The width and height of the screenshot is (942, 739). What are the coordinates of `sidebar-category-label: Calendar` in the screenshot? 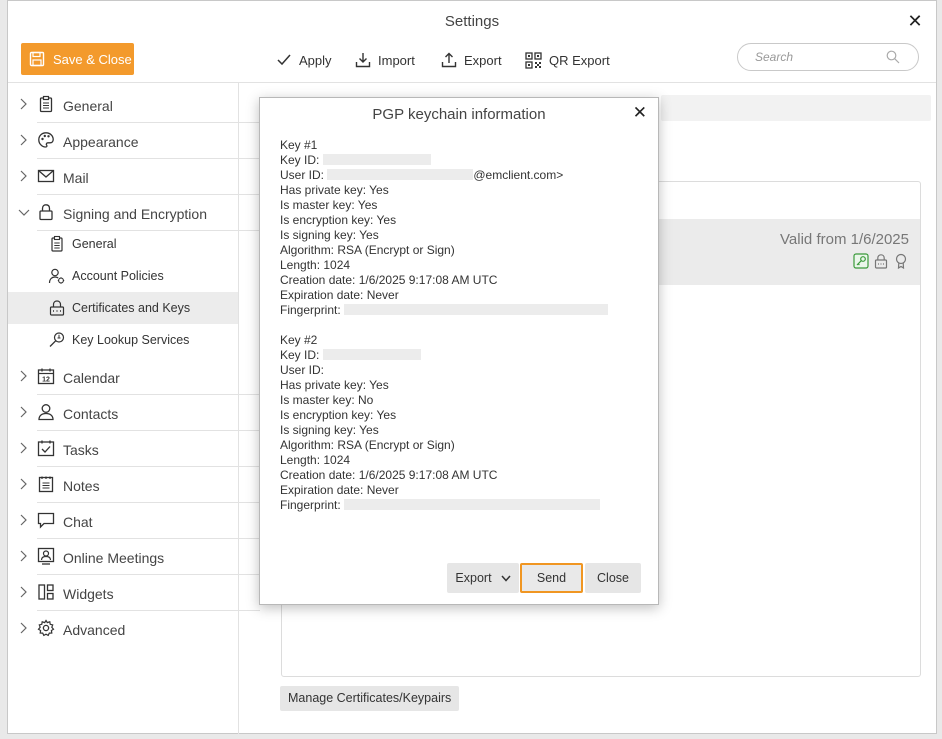 It's located at (91, 378).